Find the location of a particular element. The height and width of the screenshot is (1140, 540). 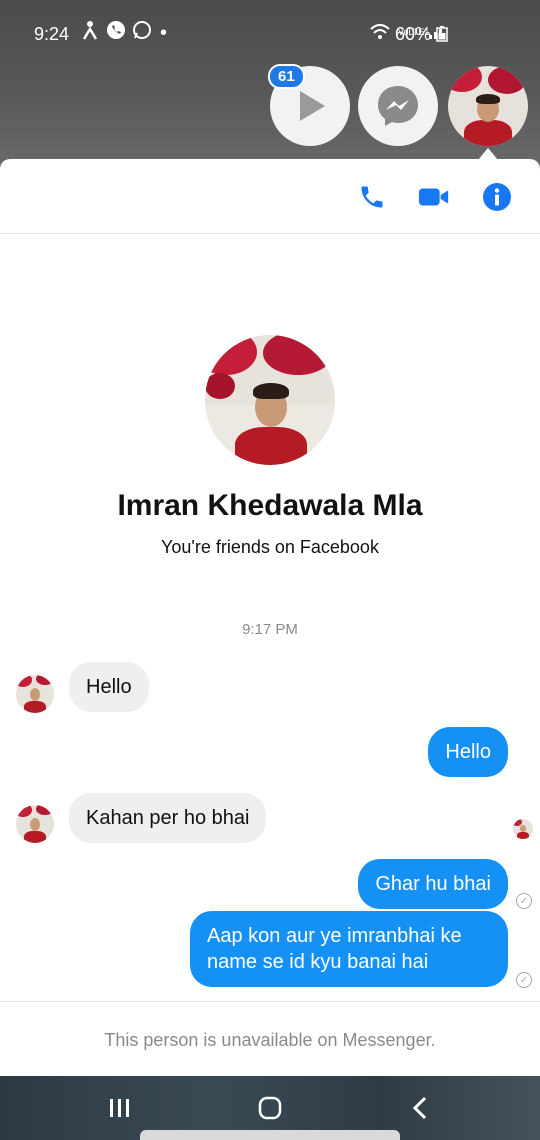

message-bubble-incoming: Hello is located at coordinates (109, 687).